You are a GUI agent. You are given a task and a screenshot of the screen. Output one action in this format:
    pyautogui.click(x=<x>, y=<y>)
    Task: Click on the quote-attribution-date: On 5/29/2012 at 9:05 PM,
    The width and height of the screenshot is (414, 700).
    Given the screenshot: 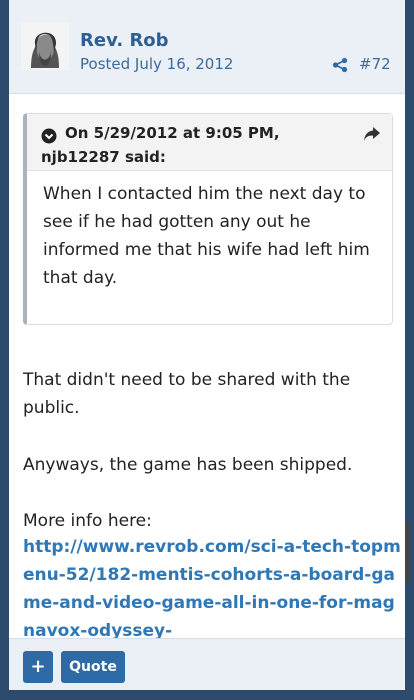 What is the action you would take?
    pyautogui.click(x=172, y=133)
    